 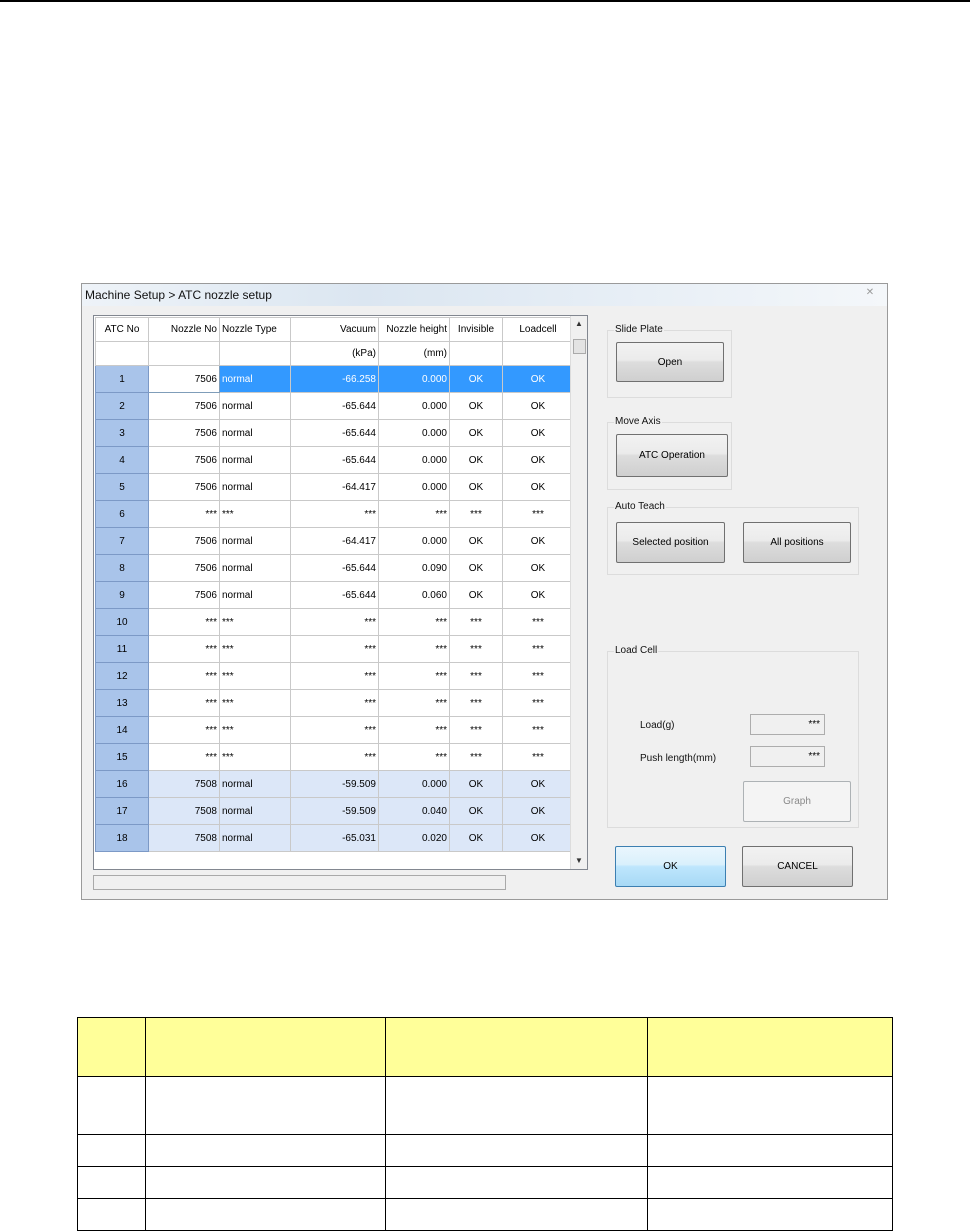 What do you see at coordinates (670, 542) in the screenshot?
I see `selected-position-button: Selected position` at bounding box center [670, 542].